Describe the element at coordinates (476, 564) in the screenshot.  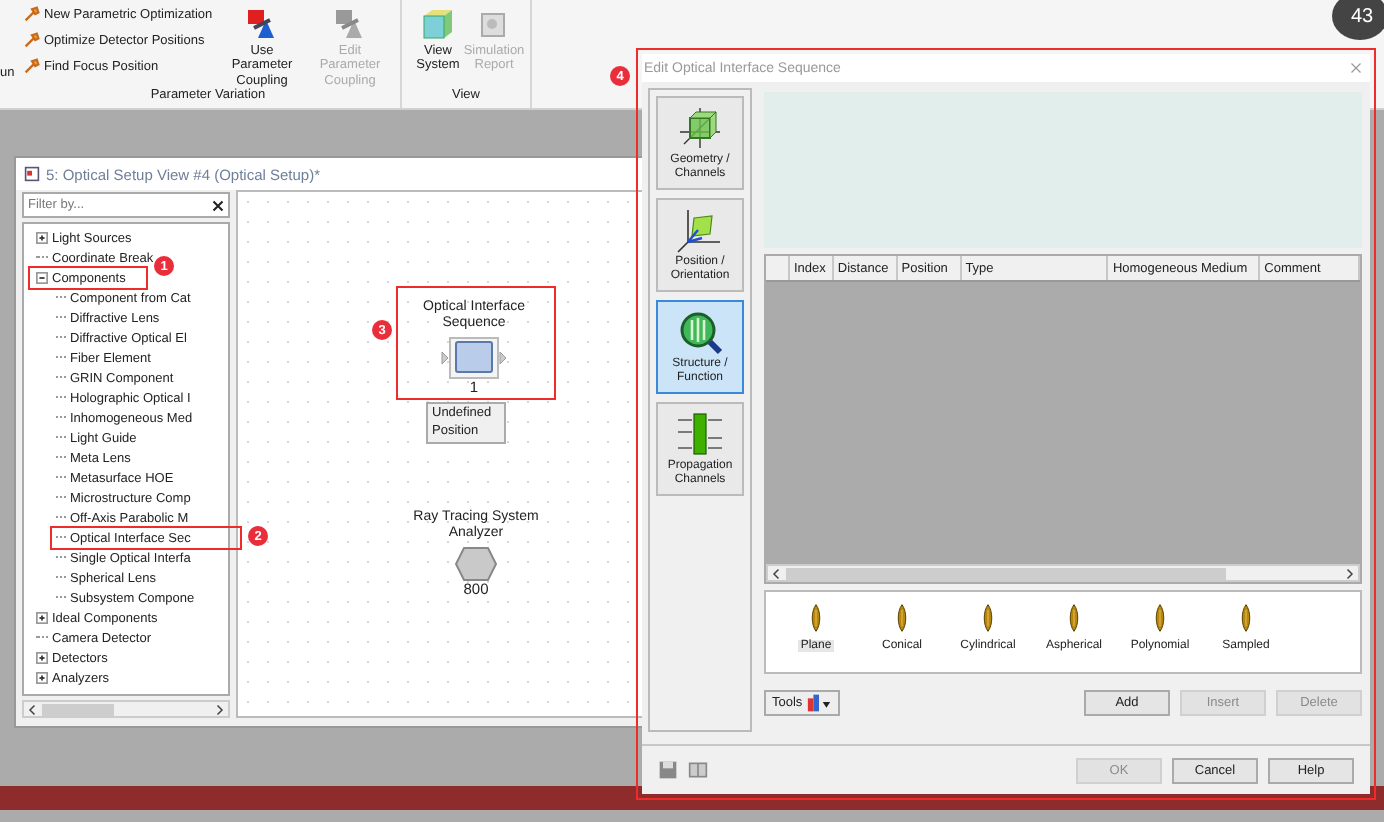
I see `hexagon-node-icon` at that location.